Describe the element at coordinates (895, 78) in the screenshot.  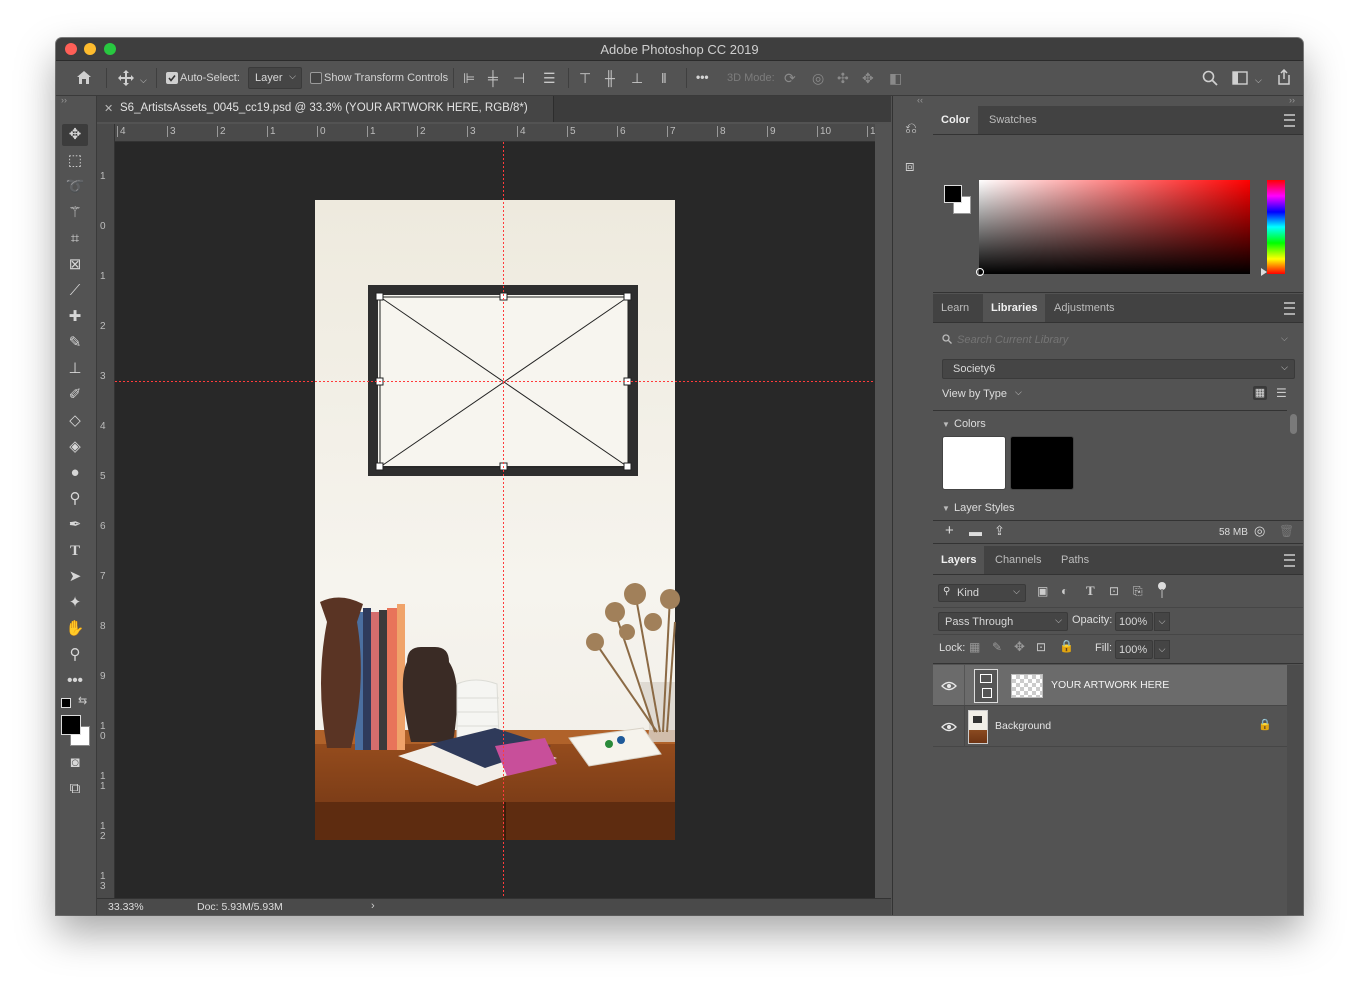
I see `3d-camera-icon: ◧` at that location.